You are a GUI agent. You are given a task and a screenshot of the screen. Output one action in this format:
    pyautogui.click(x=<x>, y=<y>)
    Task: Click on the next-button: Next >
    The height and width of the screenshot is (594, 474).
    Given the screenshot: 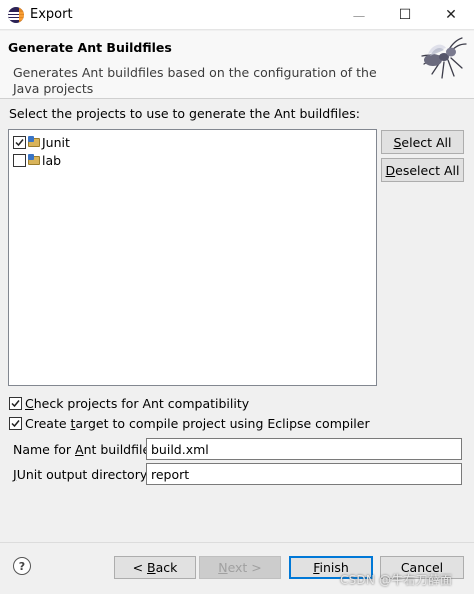 What is the action you would take?
    pyautogui.click(x=240, y=567)
    